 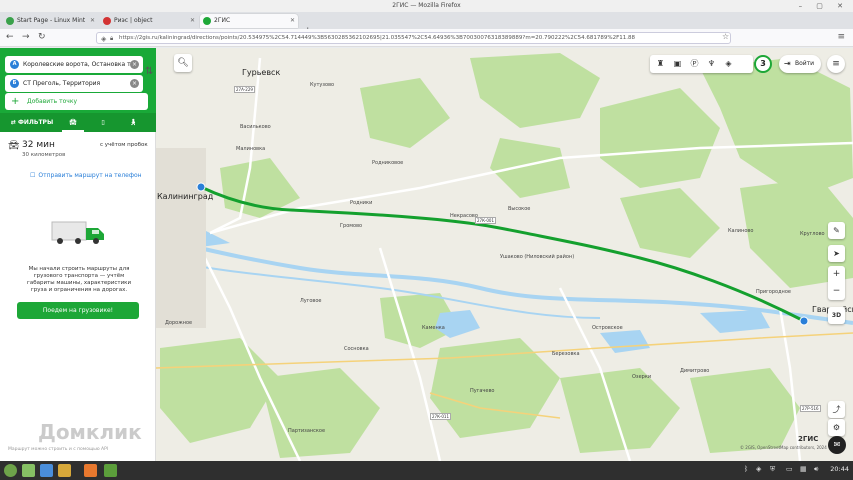 I want to click on copyright-text: © 2GIS, OpenStreetMap contributors, 2024, so click(x=783, y=447).